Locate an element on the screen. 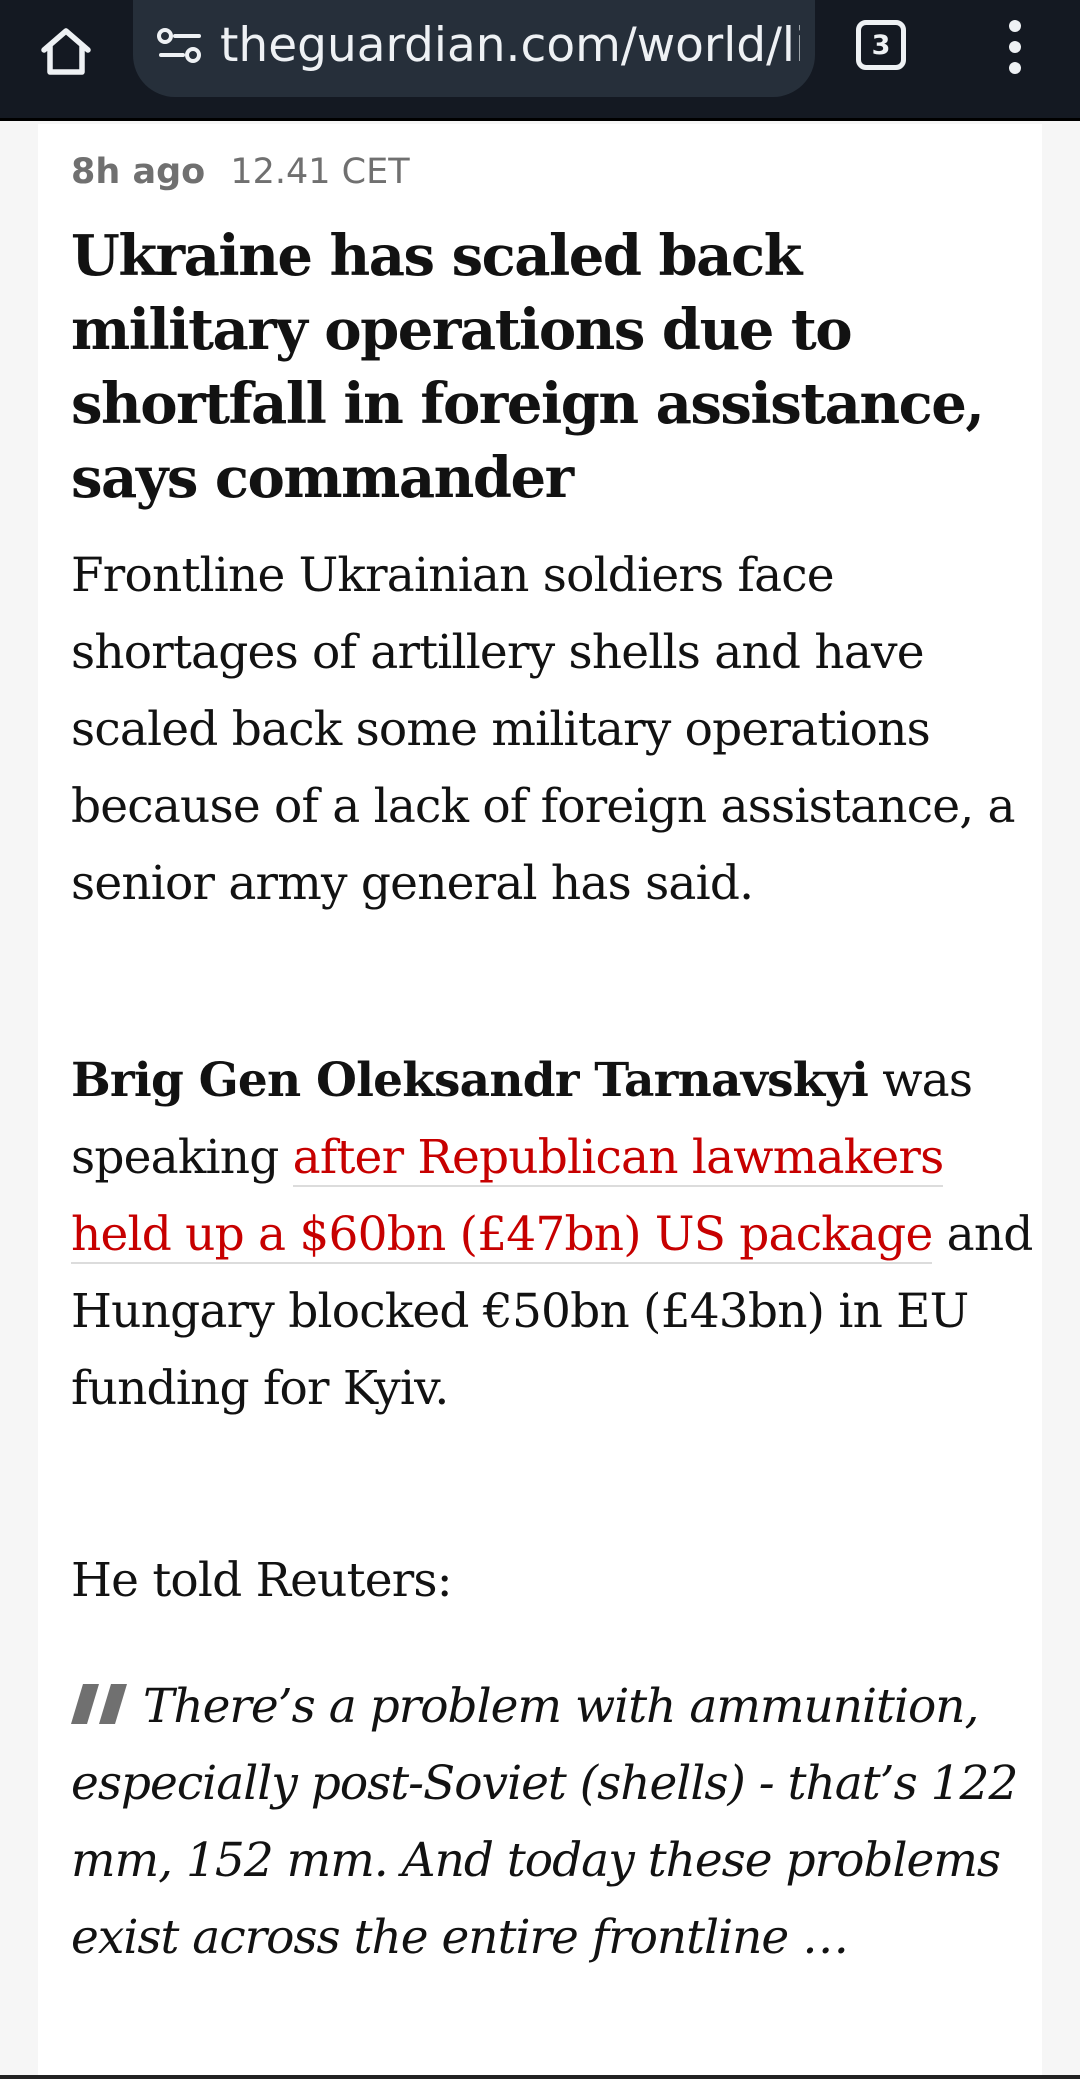 This screenshot has height=2079, width=1080. tab-switcher-button: 3 is located at coordinates (881, 45).